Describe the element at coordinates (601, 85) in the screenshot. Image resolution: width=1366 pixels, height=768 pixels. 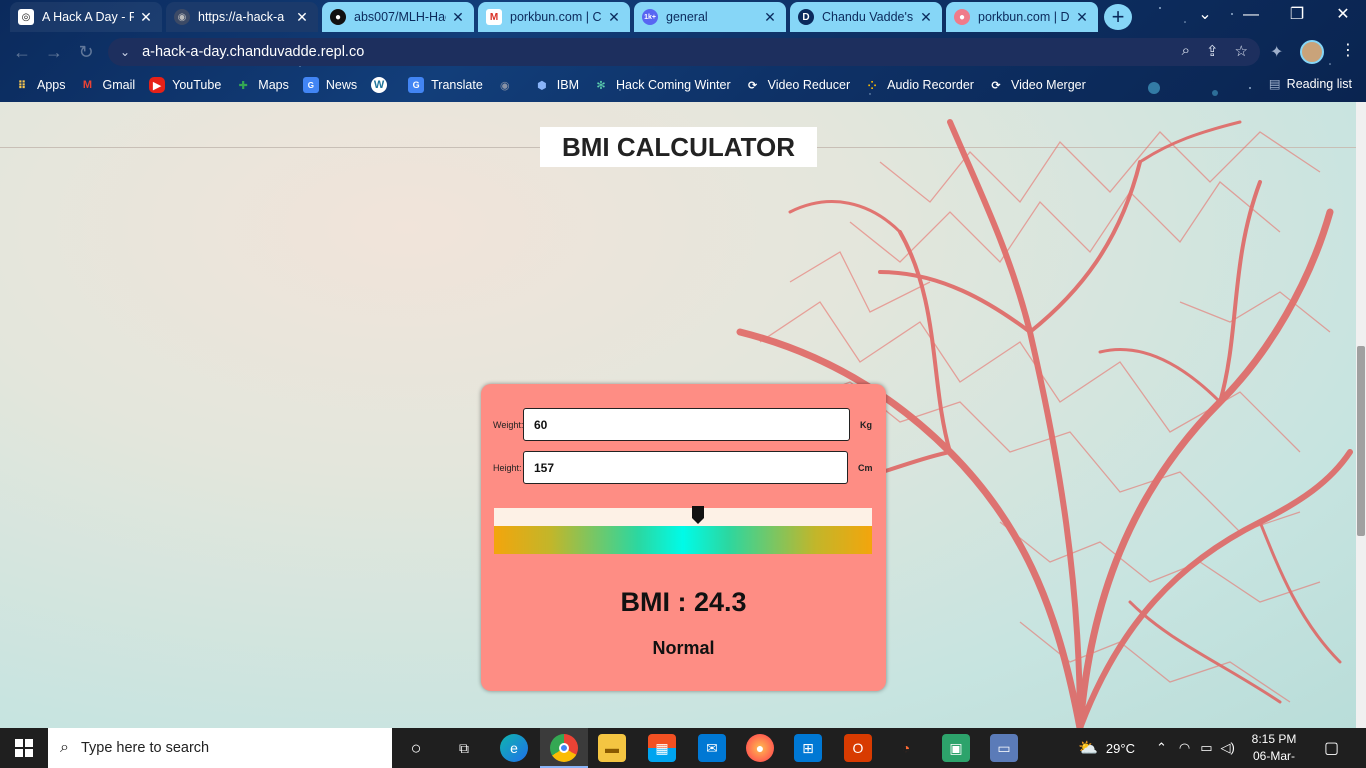
I see `snowflake-icon: ✻` at that location.